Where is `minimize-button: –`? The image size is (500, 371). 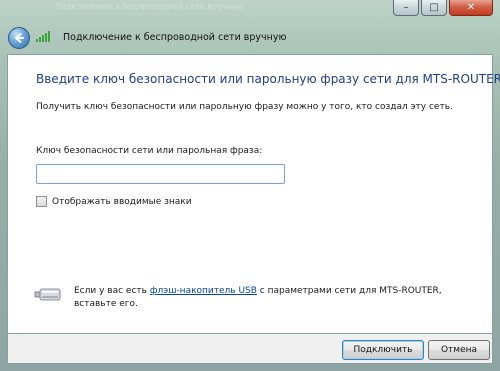 minimize-button: – is located at coordinates (406, 8).